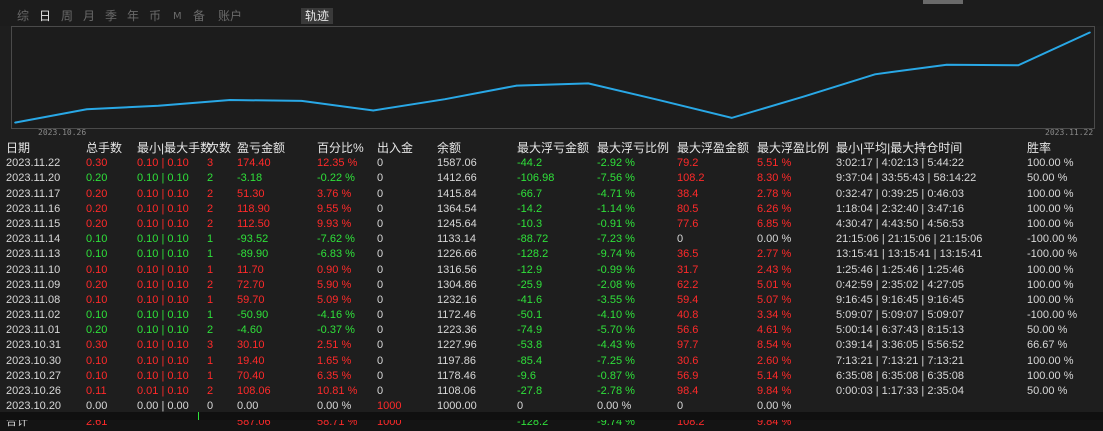  Describe the element at coordinates (33, 193) in the screenshot. I see `cell-date: 2023.11.17` at that location.